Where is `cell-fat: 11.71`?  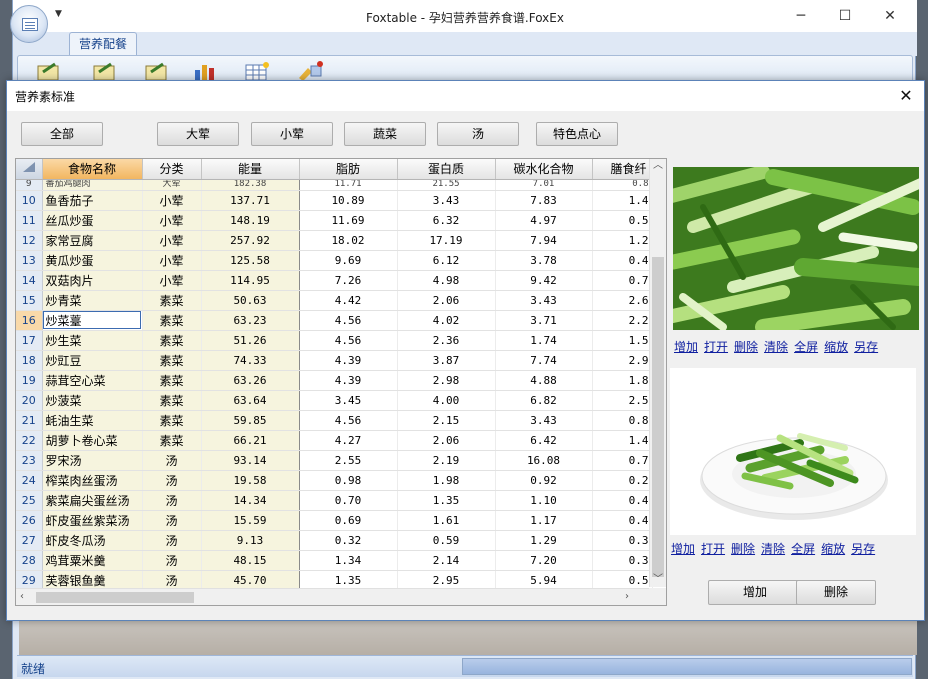 cell-fat: 11.71 is located at coordinates (348, 185).